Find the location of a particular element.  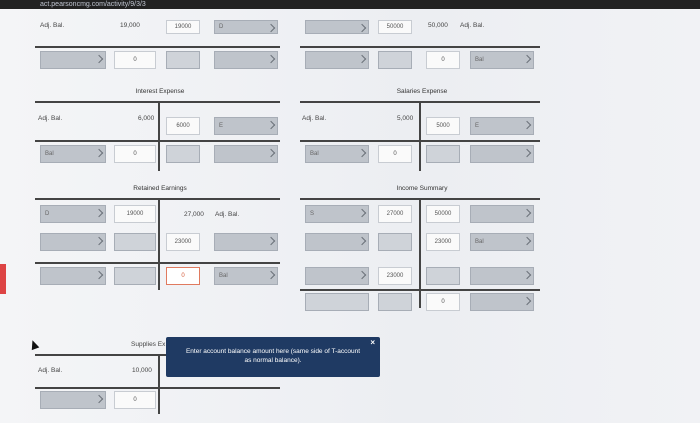

browser-address-bar: act.pearsoncmg.com/activity/9/3/3 is located at coordinates (350, 4).